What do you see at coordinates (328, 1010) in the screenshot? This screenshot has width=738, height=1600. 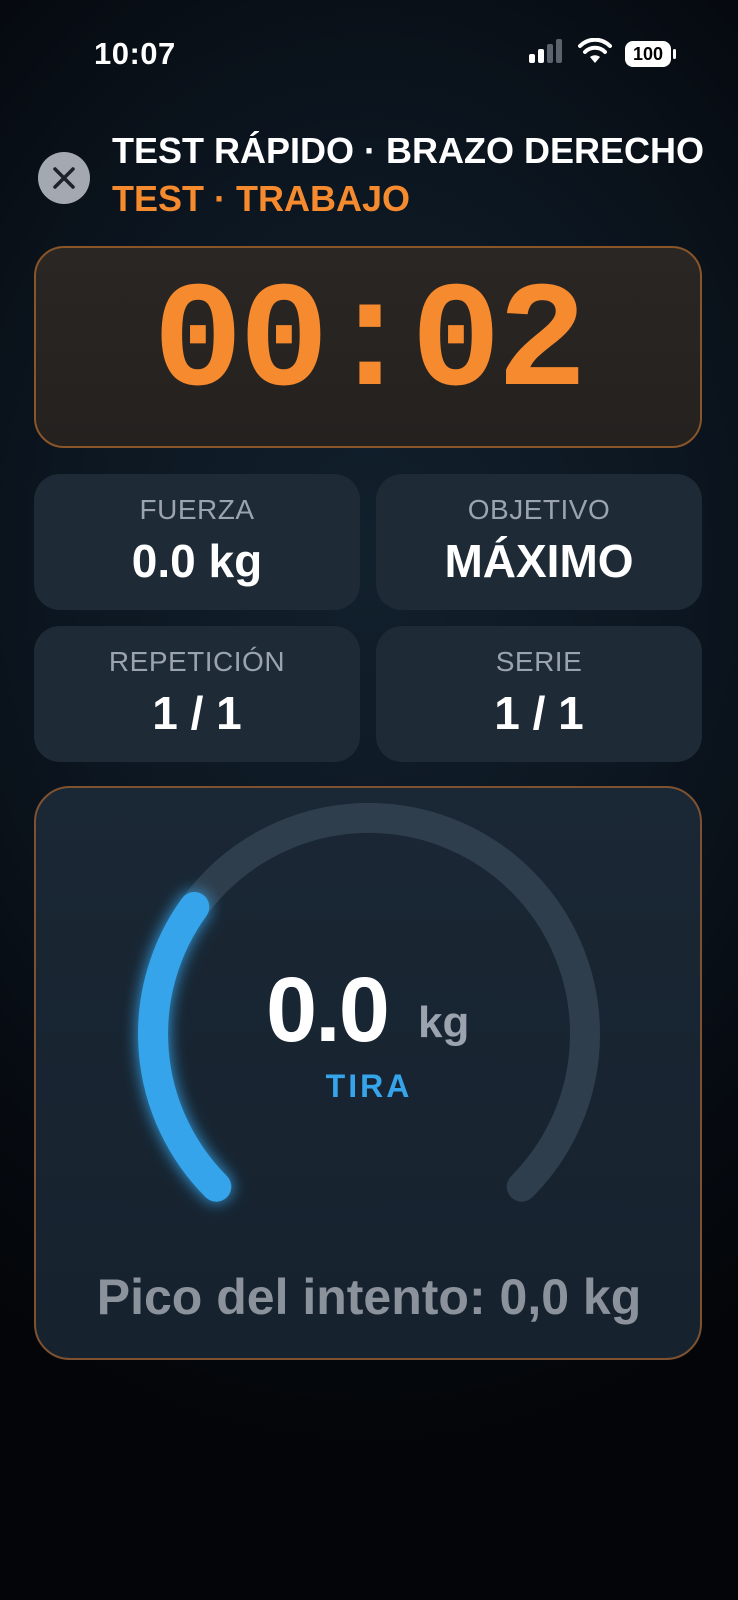 I see `gauge-value: 0.0` at bounding box center [328, 1010].